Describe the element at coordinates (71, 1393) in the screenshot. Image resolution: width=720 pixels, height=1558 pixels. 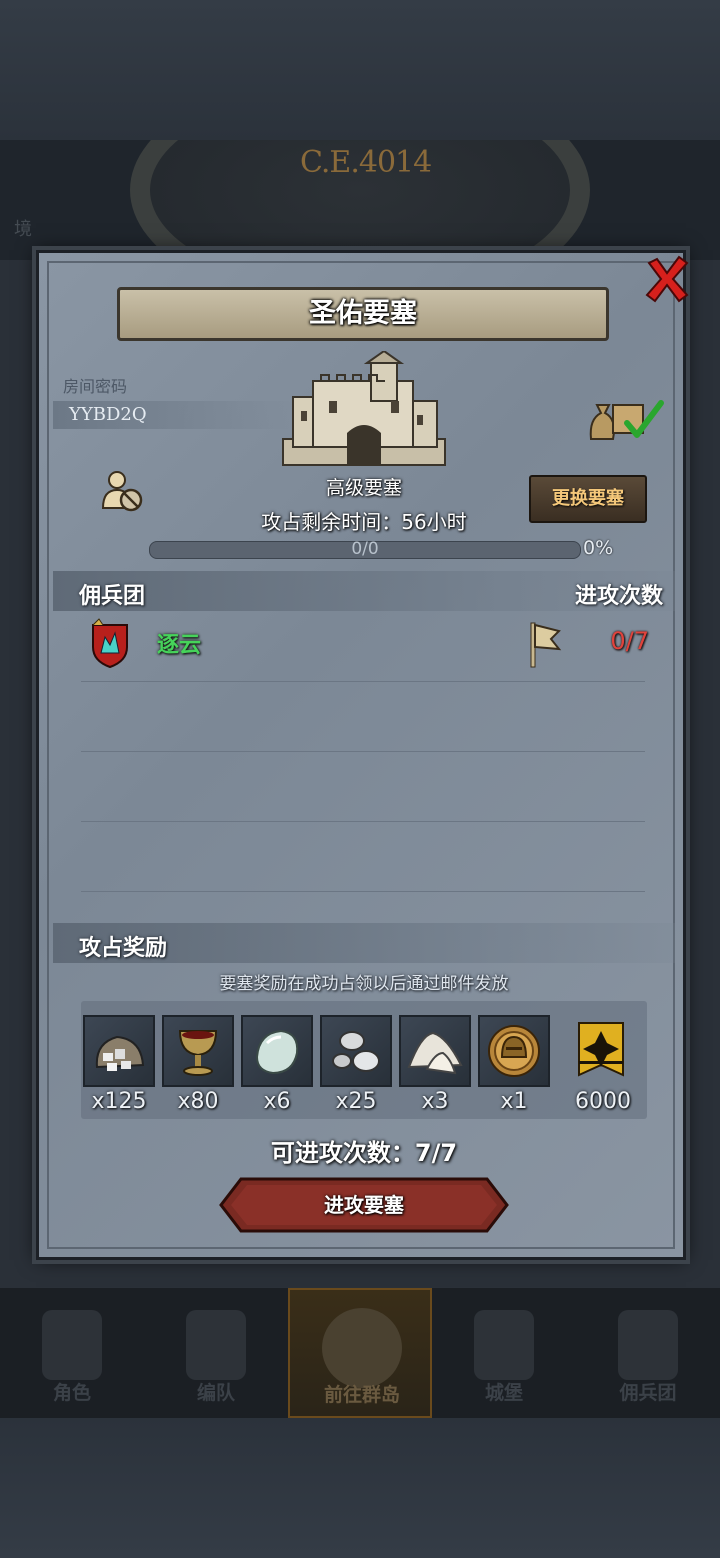
I see `nav-label: 角色` at that location.